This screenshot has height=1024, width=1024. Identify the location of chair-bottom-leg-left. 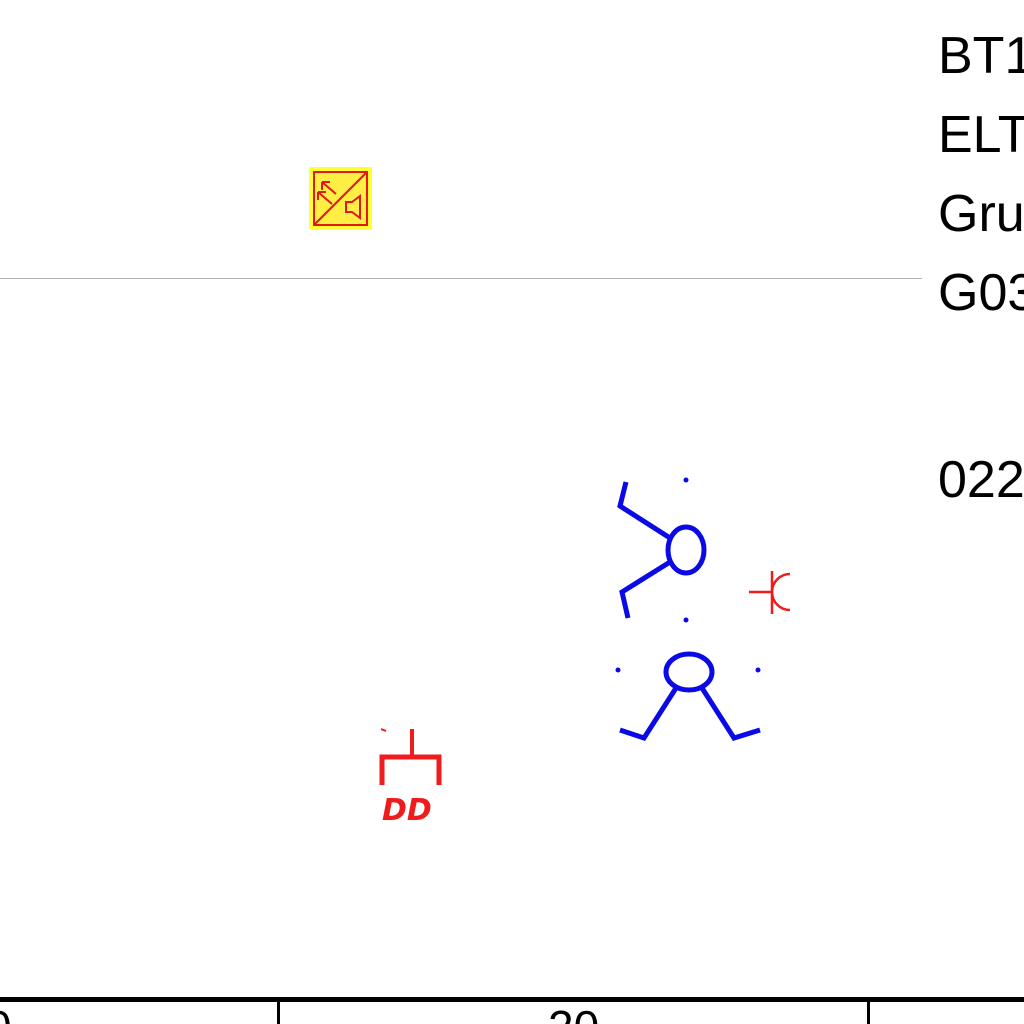
(649, 713).